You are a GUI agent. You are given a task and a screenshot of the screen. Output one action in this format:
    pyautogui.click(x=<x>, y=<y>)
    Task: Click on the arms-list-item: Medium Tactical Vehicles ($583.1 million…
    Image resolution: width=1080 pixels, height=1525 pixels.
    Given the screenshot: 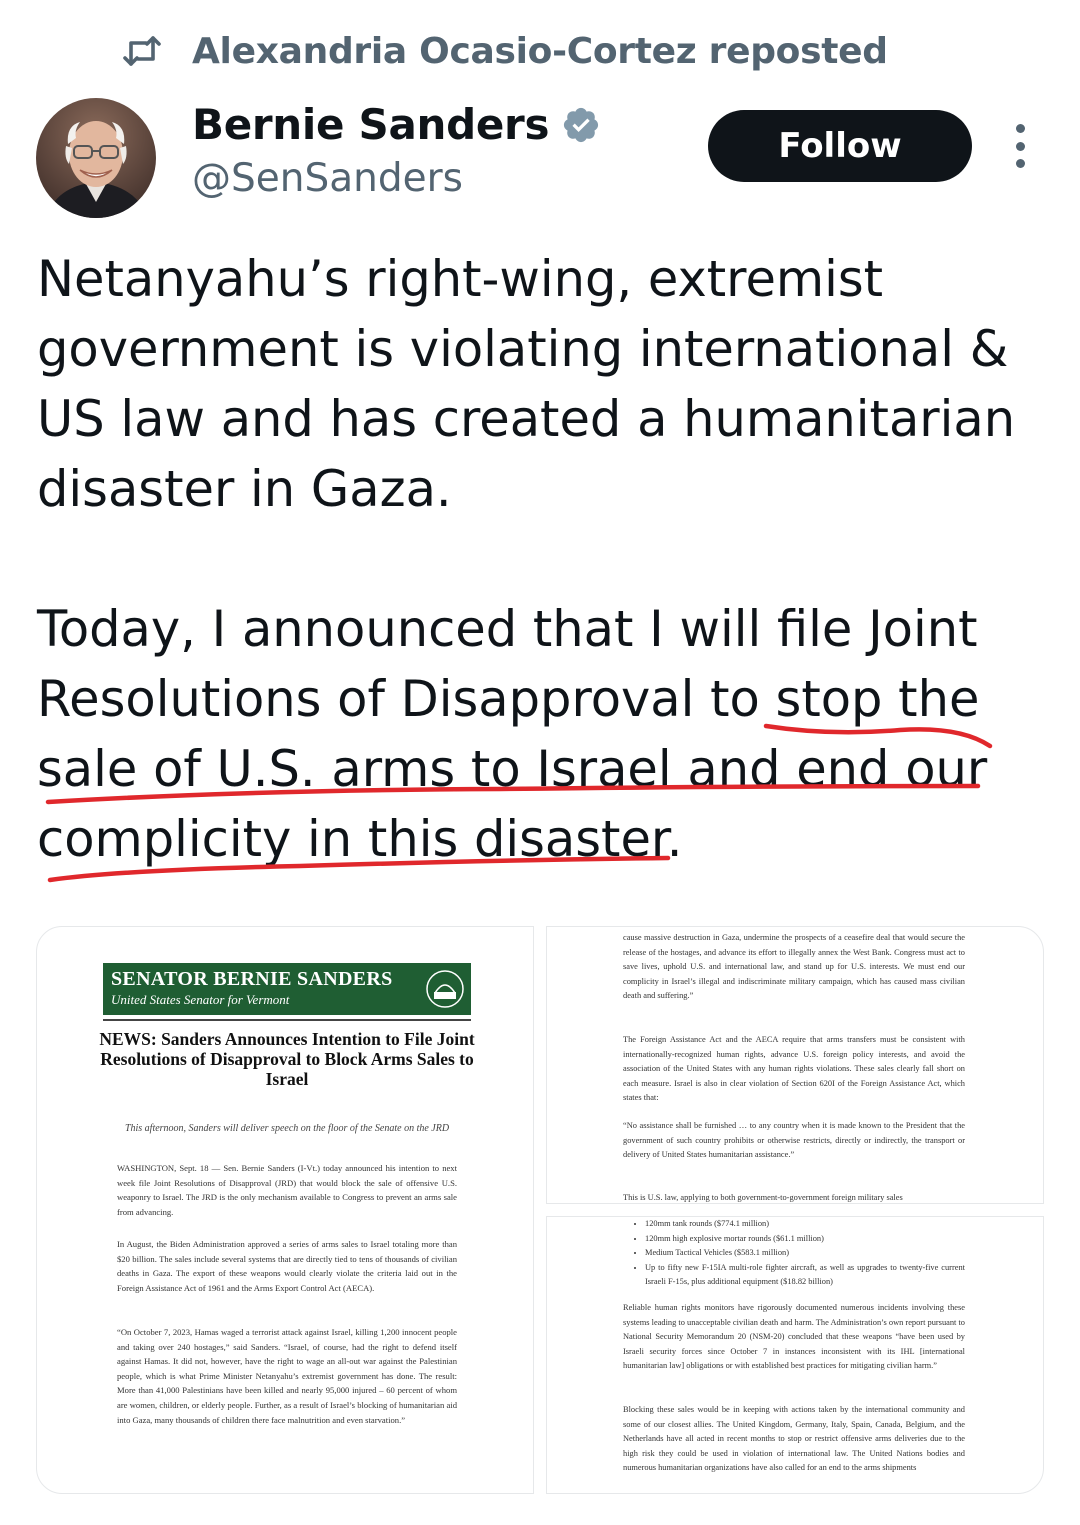 What is the action you would take?
    pyautogui.click(x=805, y=1253)
    